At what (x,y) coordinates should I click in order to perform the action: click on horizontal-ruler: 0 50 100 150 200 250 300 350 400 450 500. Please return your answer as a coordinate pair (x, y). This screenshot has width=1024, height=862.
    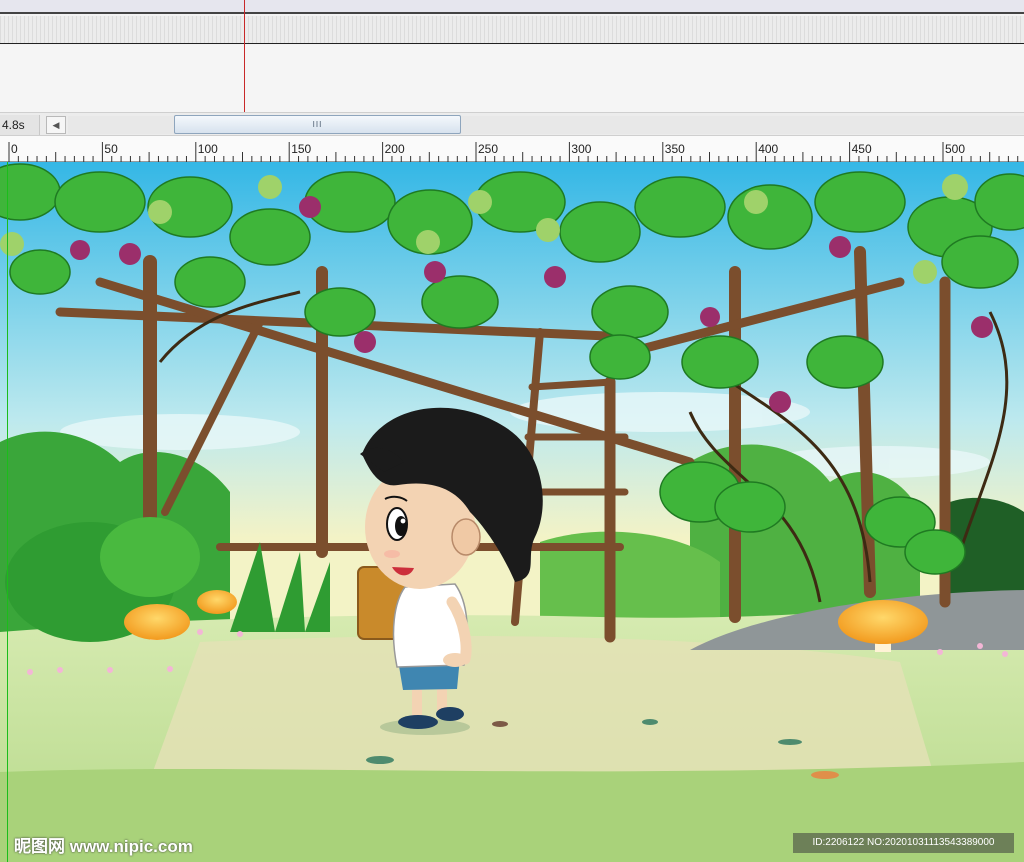
    Looking at the image, I should click on (512, 149).